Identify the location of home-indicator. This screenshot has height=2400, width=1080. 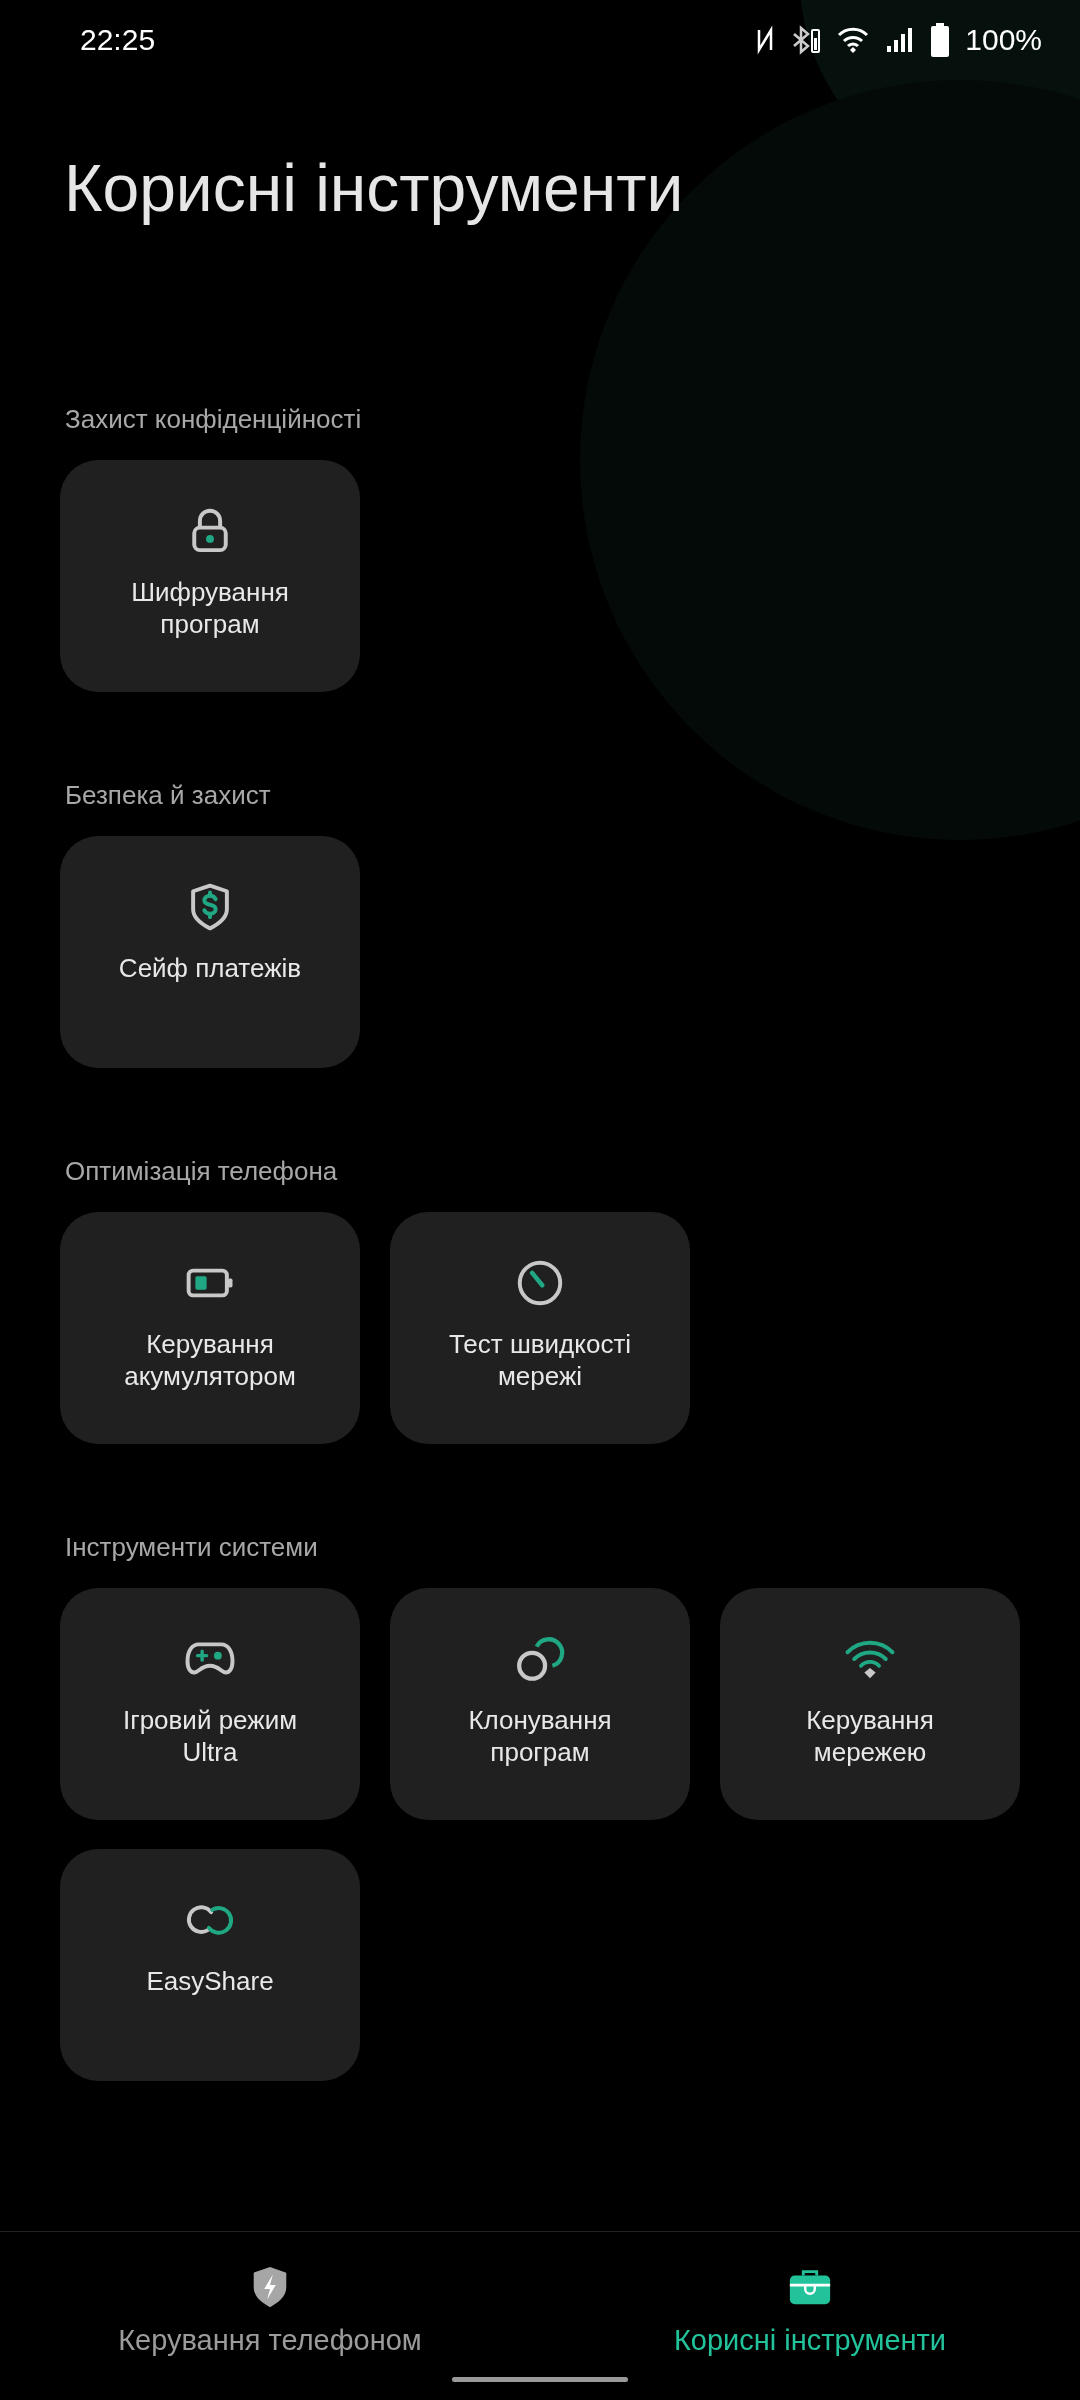
(540, 2379).